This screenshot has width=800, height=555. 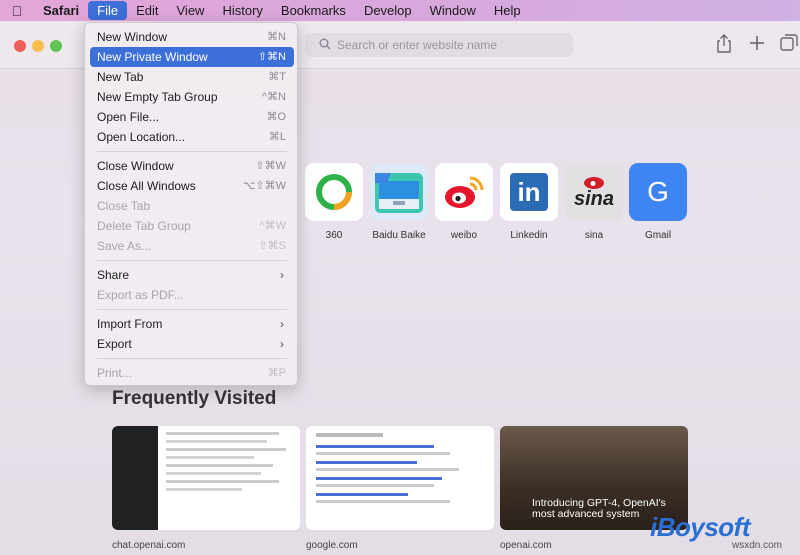 I want to click on menu-item-label: Export, so click(x=114, y=344).